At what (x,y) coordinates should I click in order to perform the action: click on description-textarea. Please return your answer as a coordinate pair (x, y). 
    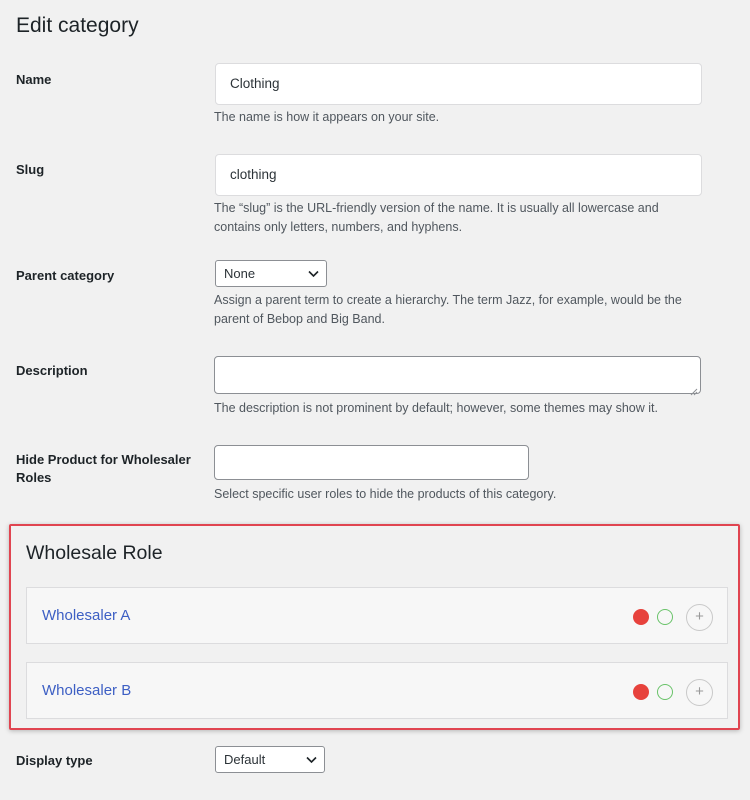
    Looking at the image, I should click on (457, 376).